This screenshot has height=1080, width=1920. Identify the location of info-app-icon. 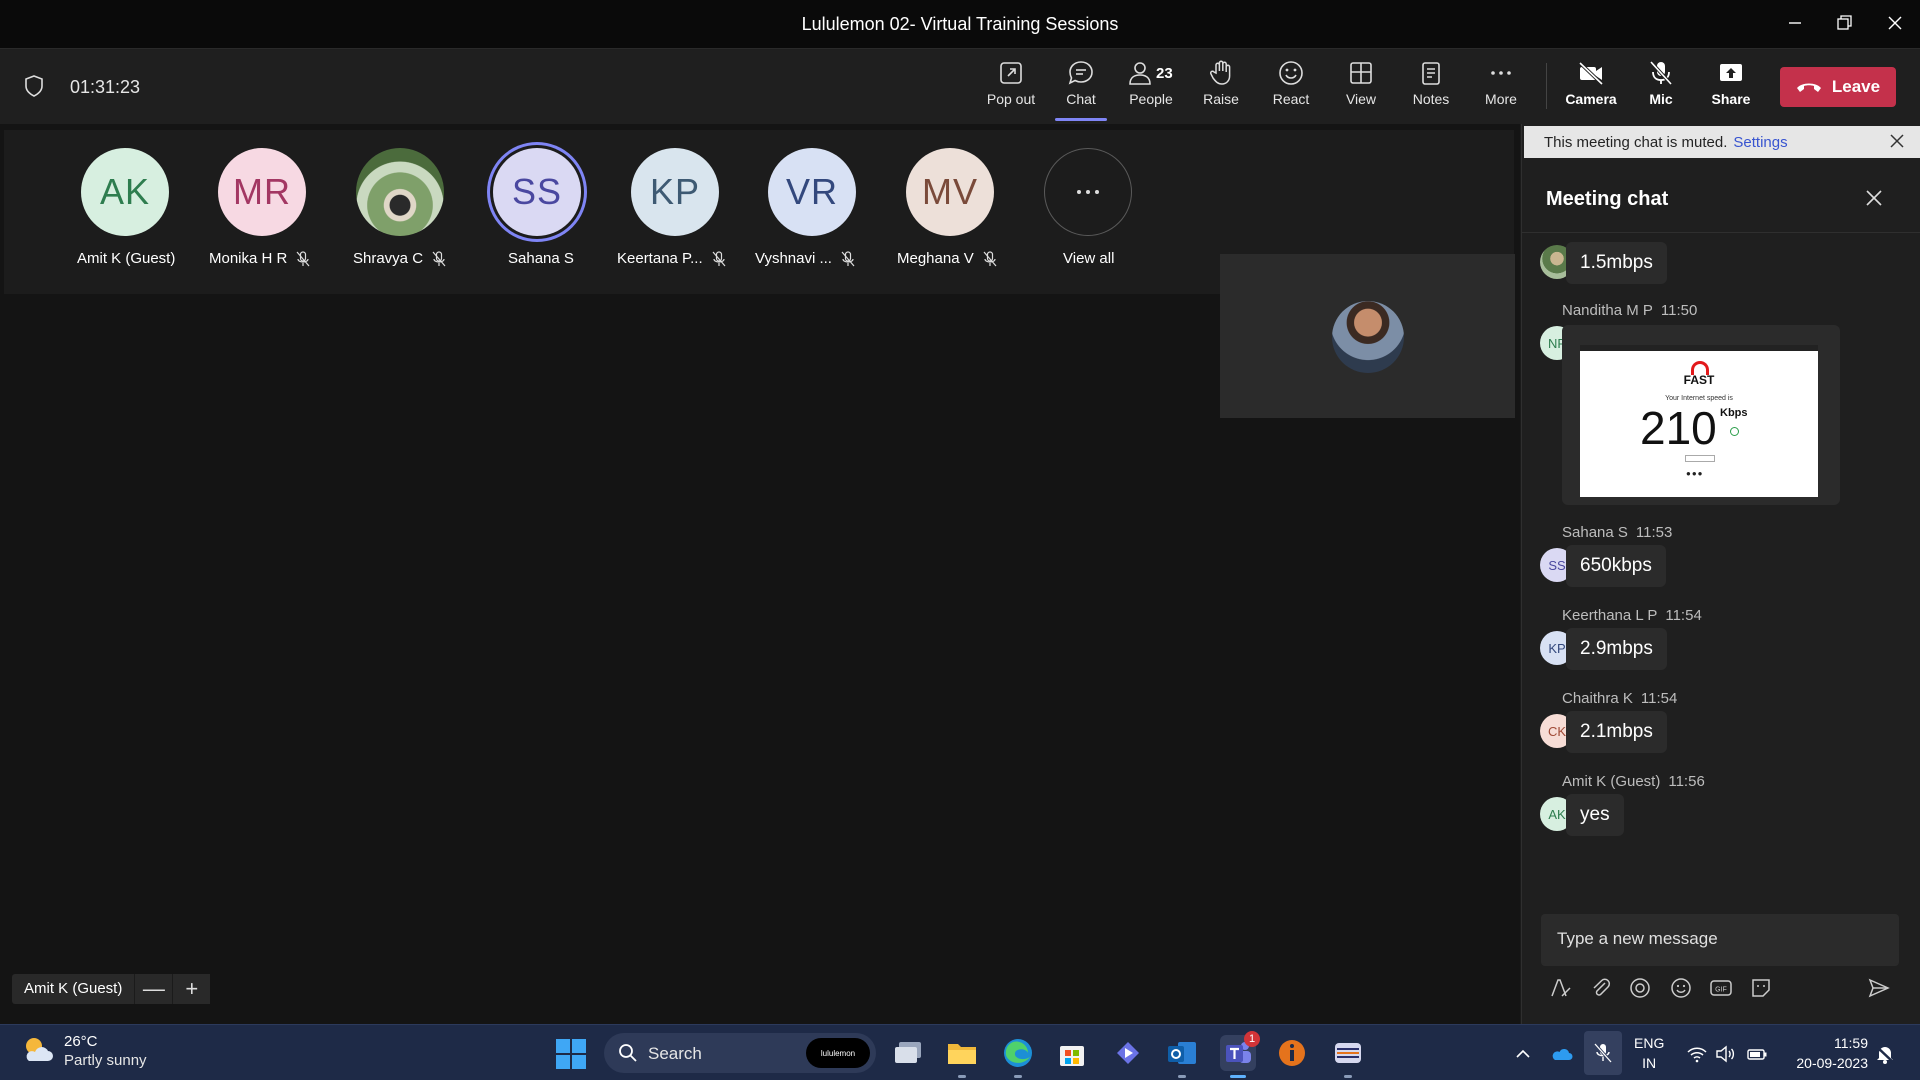
(1292, 1053).